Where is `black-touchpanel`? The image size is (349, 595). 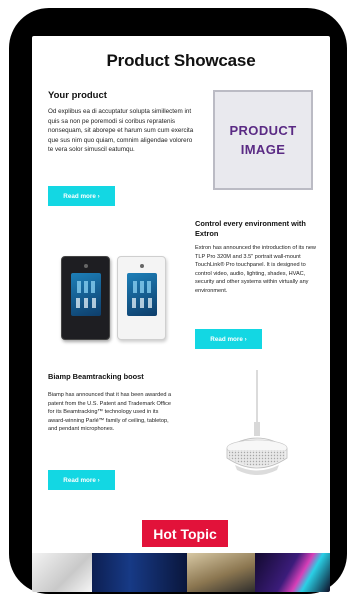 black-touchpanel is located at coordinates (85, 298).